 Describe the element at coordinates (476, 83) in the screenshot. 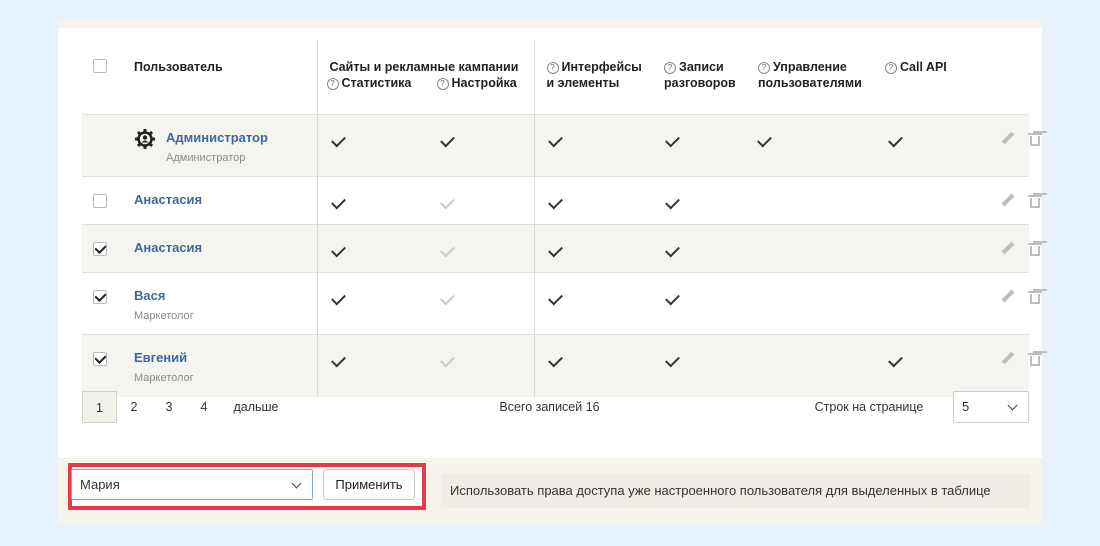

I see `header-settings: ? Настройка` at that location.